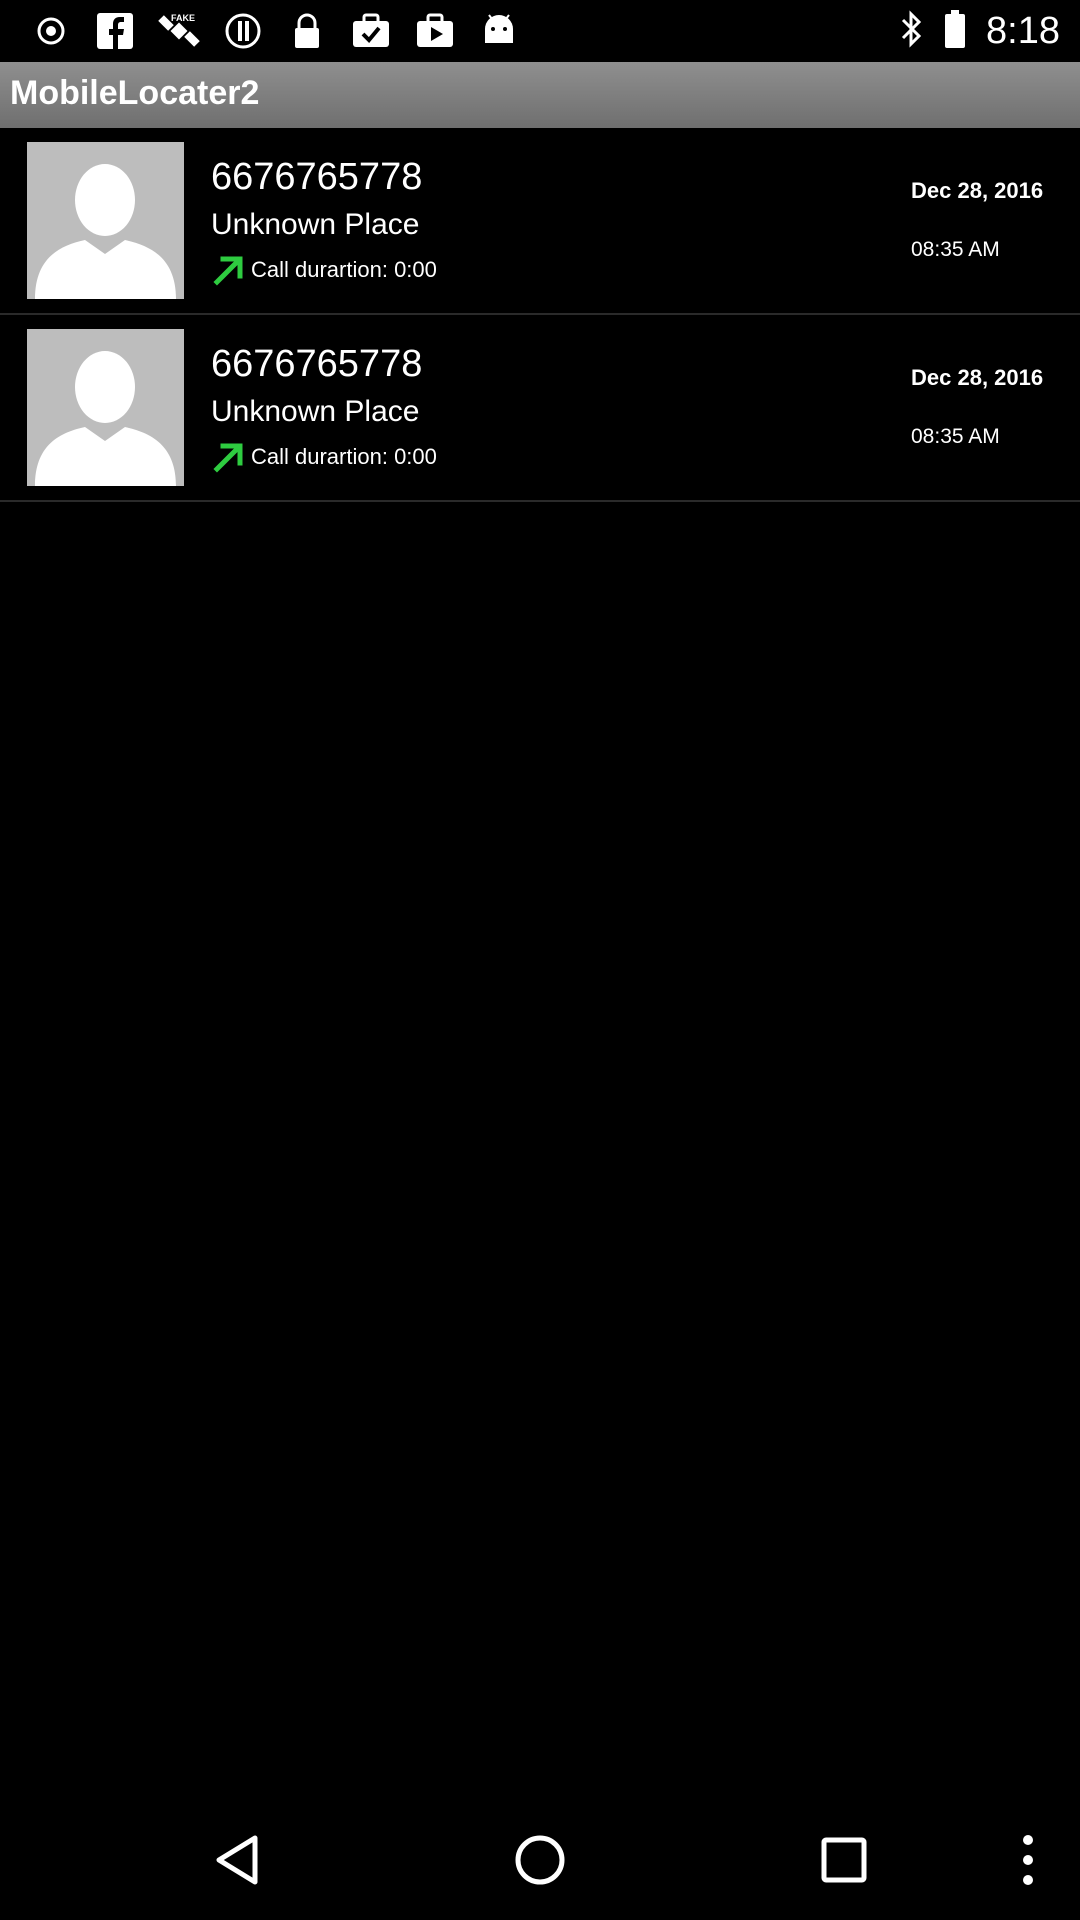 Image resolution: width=1080 pixels, height=1920 pixels. I want to click on app-title: MobileLocater2, so click(135, 93).